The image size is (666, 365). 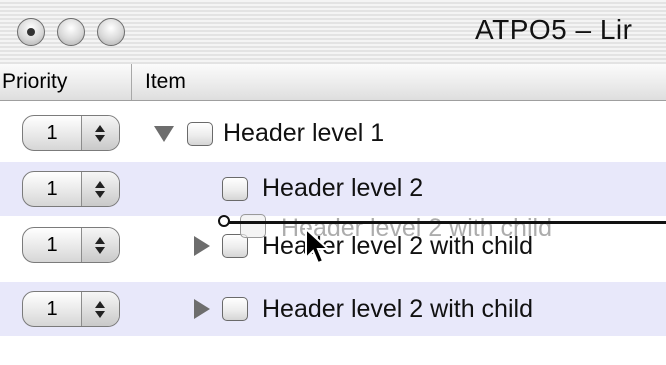 I want to click on table-row: 1 Header level 2 with child, so click(x=333, y=309).